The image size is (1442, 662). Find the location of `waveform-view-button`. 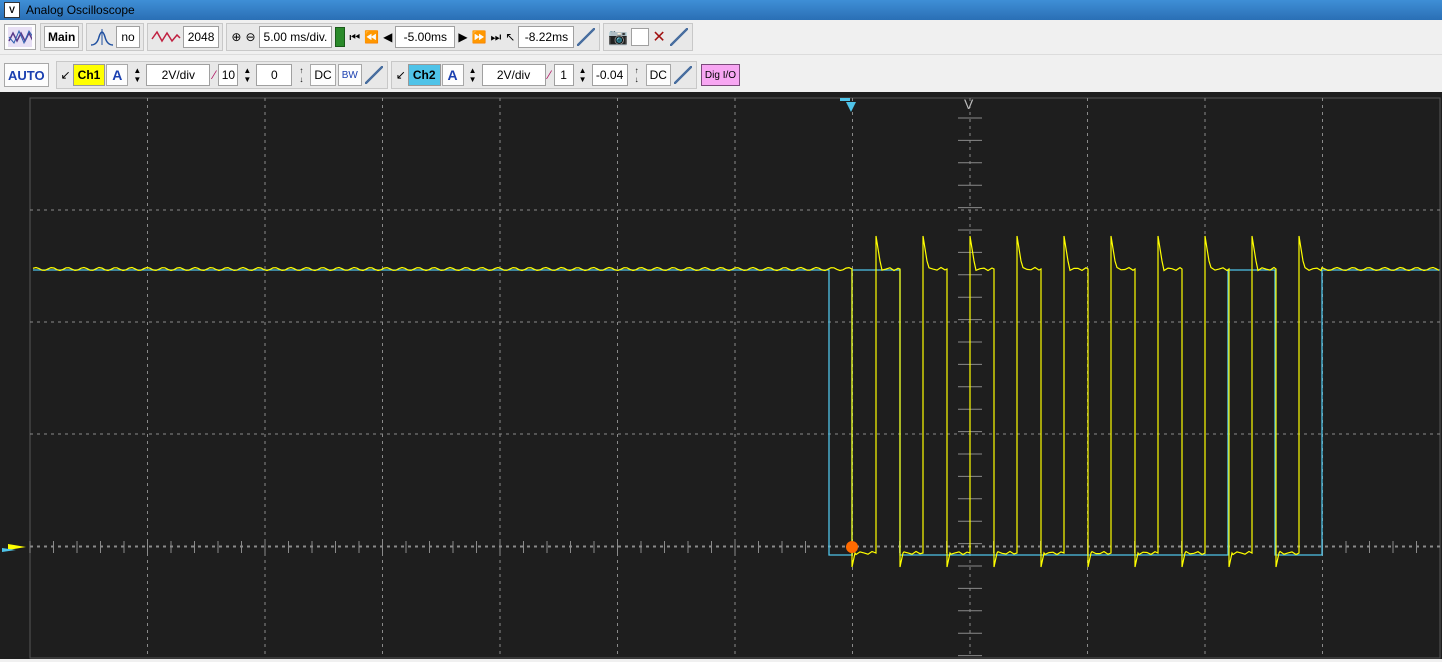

waveform-view-button is located at coordinates (20, 37).